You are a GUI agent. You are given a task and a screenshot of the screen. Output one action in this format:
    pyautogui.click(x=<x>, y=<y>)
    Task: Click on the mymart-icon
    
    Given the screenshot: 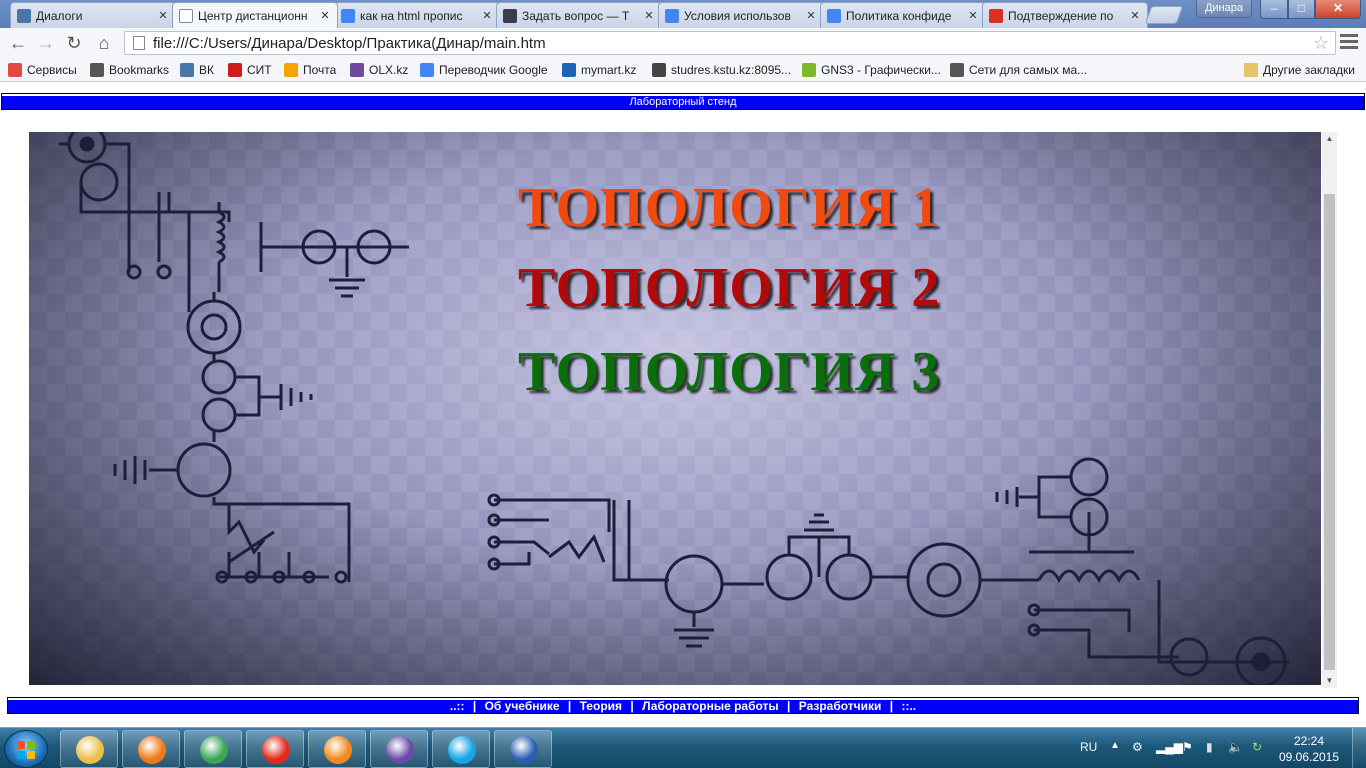 What is the action you would take?
    pyautogui.click(x=569, y=70)
    